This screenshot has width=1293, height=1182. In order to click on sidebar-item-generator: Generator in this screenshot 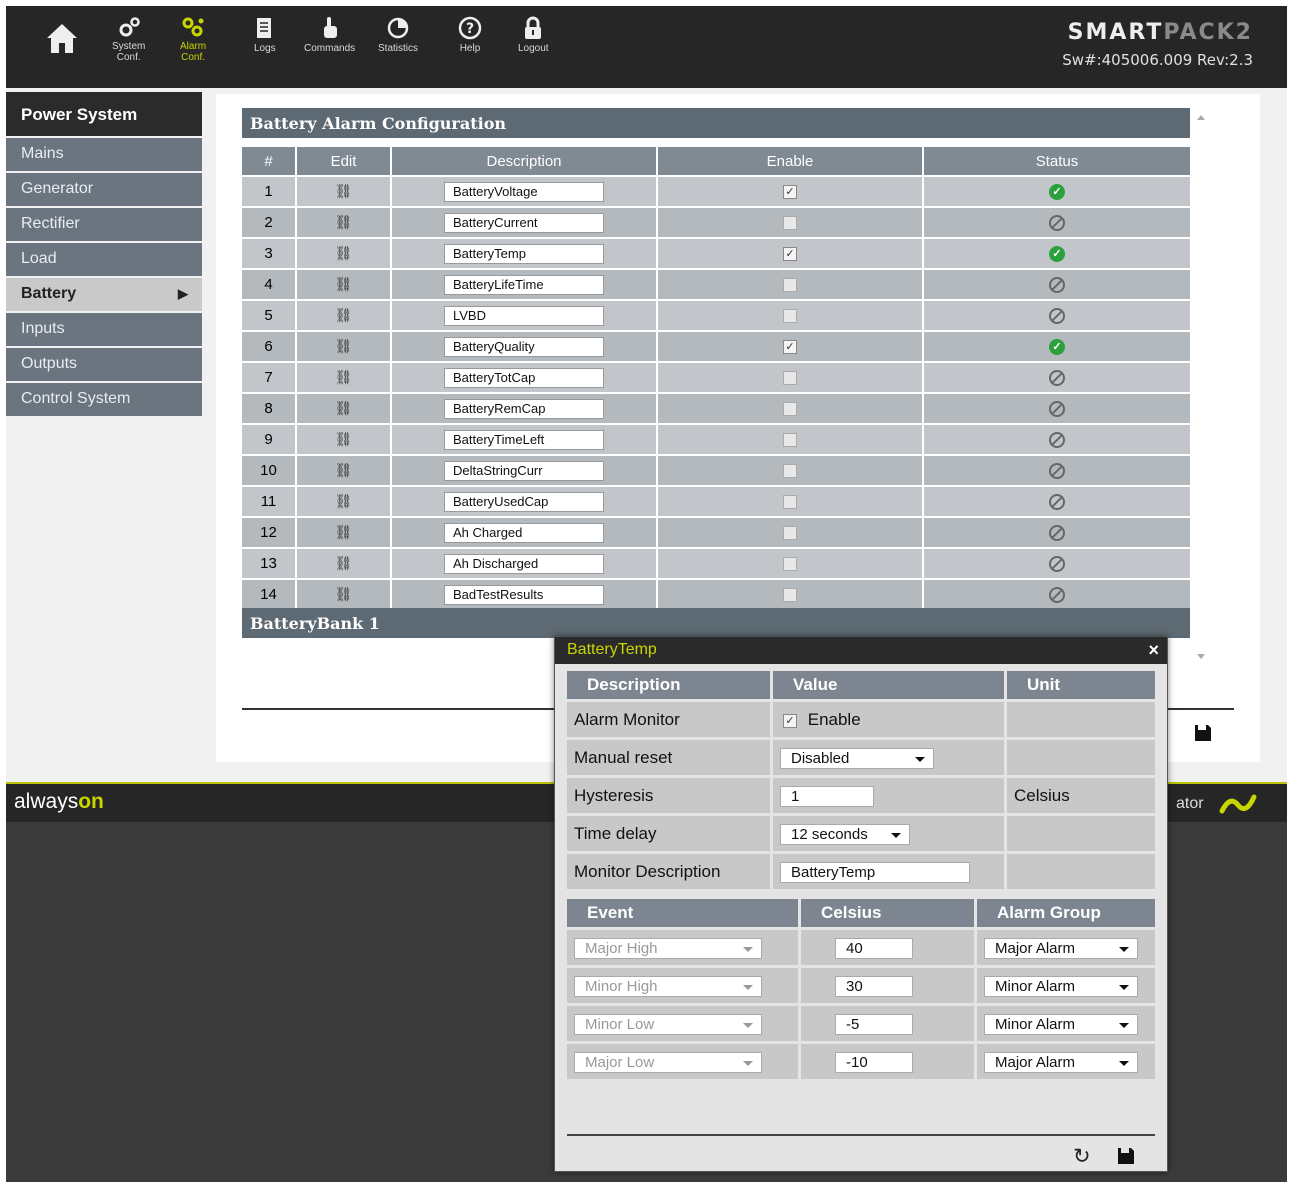, I will do `click(104, 189)`.